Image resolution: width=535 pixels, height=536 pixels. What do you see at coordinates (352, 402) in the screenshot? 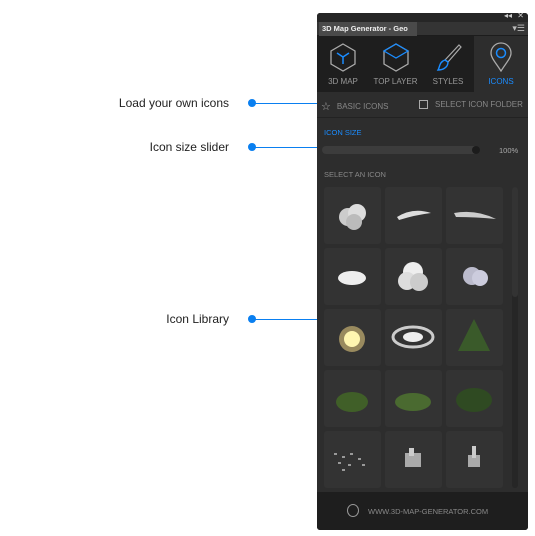
I see `forest-small-icon` at bounding box center [352, 402].